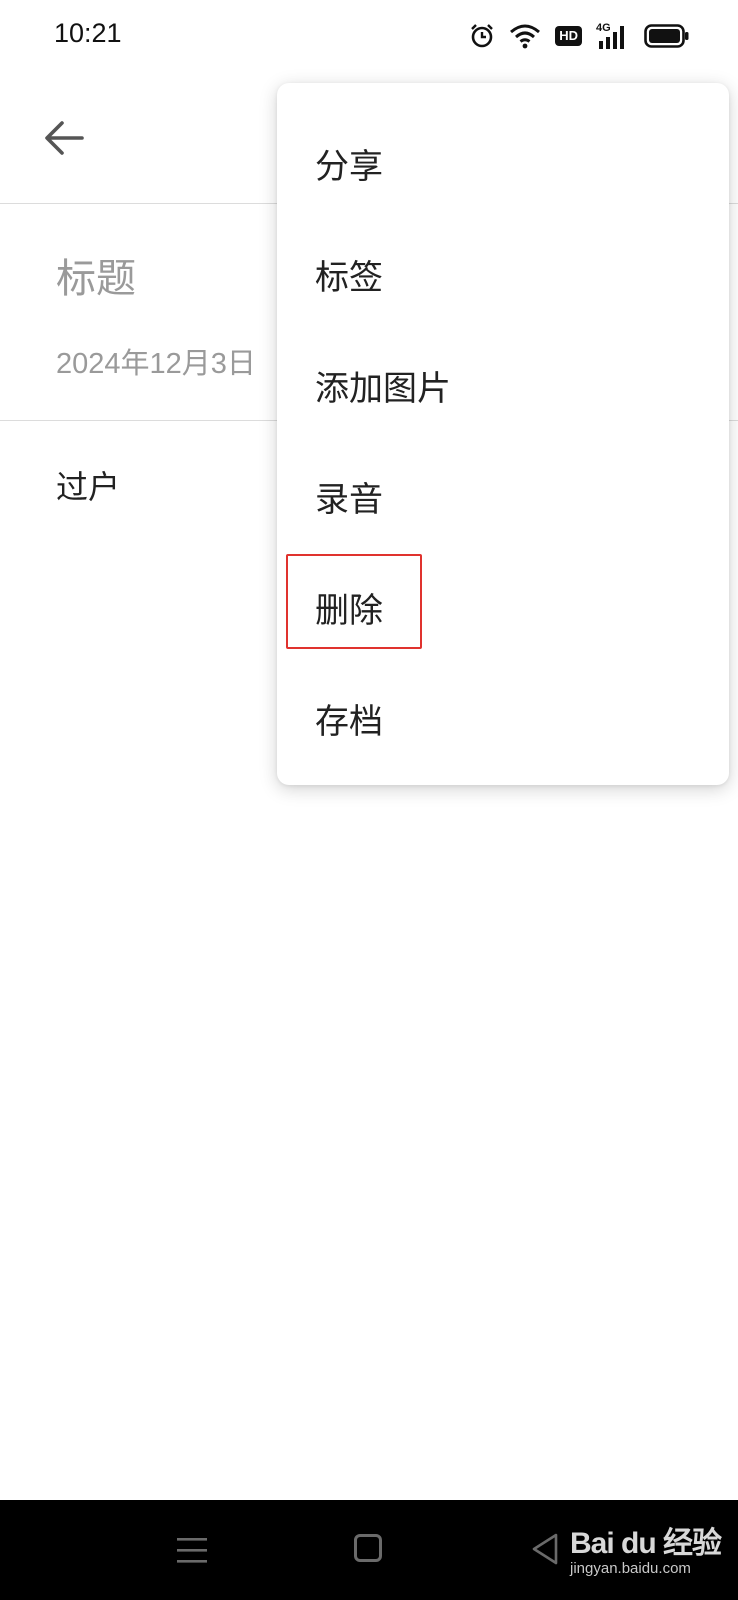 The height and width of the screenshot is (1600, 738). Describe the element at coordinates (613, 36) in the screenshot. I see `signal-icon: 4G` at that location.